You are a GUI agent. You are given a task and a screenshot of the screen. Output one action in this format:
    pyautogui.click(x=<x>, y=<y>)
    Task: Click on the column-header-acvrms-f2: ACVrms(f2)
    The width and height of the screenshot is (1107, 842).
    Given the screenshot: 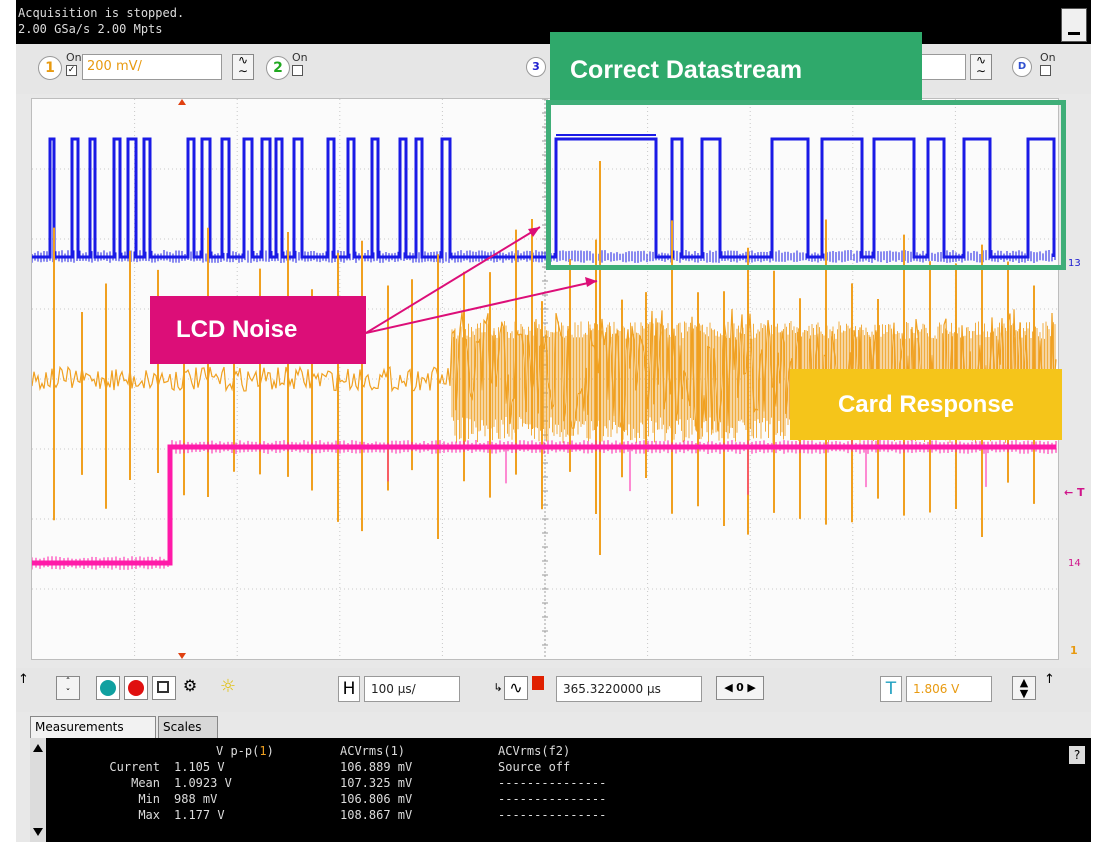 What is the action you would take?
    pyautogui.click(x=534, y=751)
    